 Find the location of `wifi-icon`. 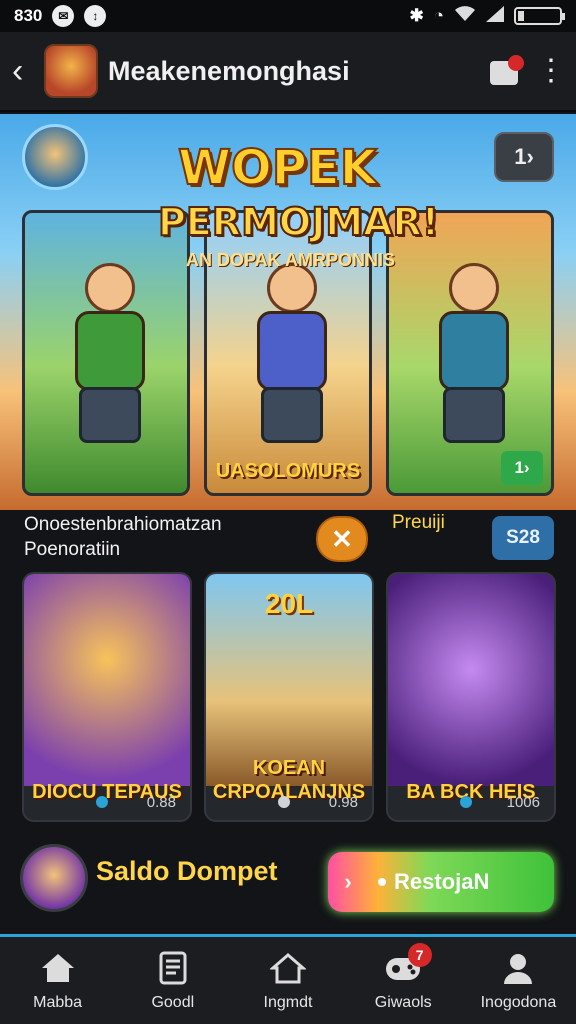

wifi-icon is located at coordinates (465, 16).